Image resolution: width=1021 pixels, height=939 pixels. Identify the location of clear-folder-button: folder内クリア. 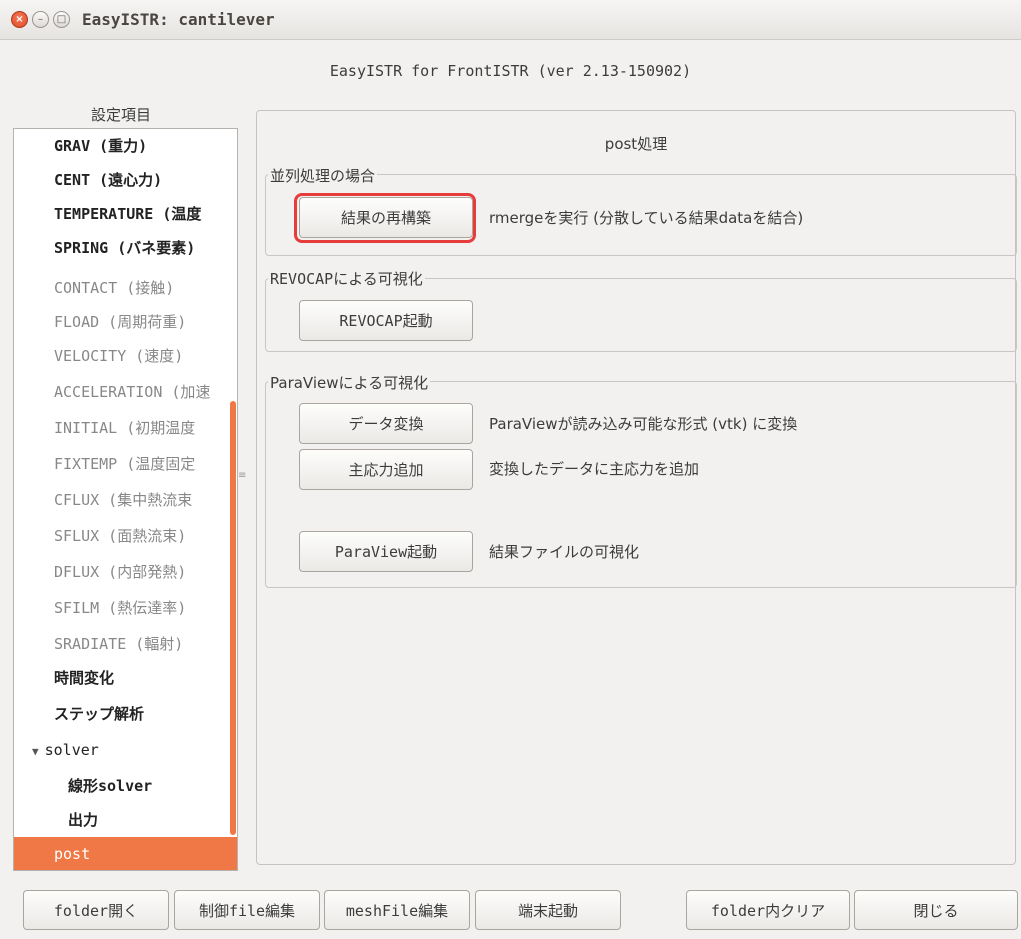
(768, 910).